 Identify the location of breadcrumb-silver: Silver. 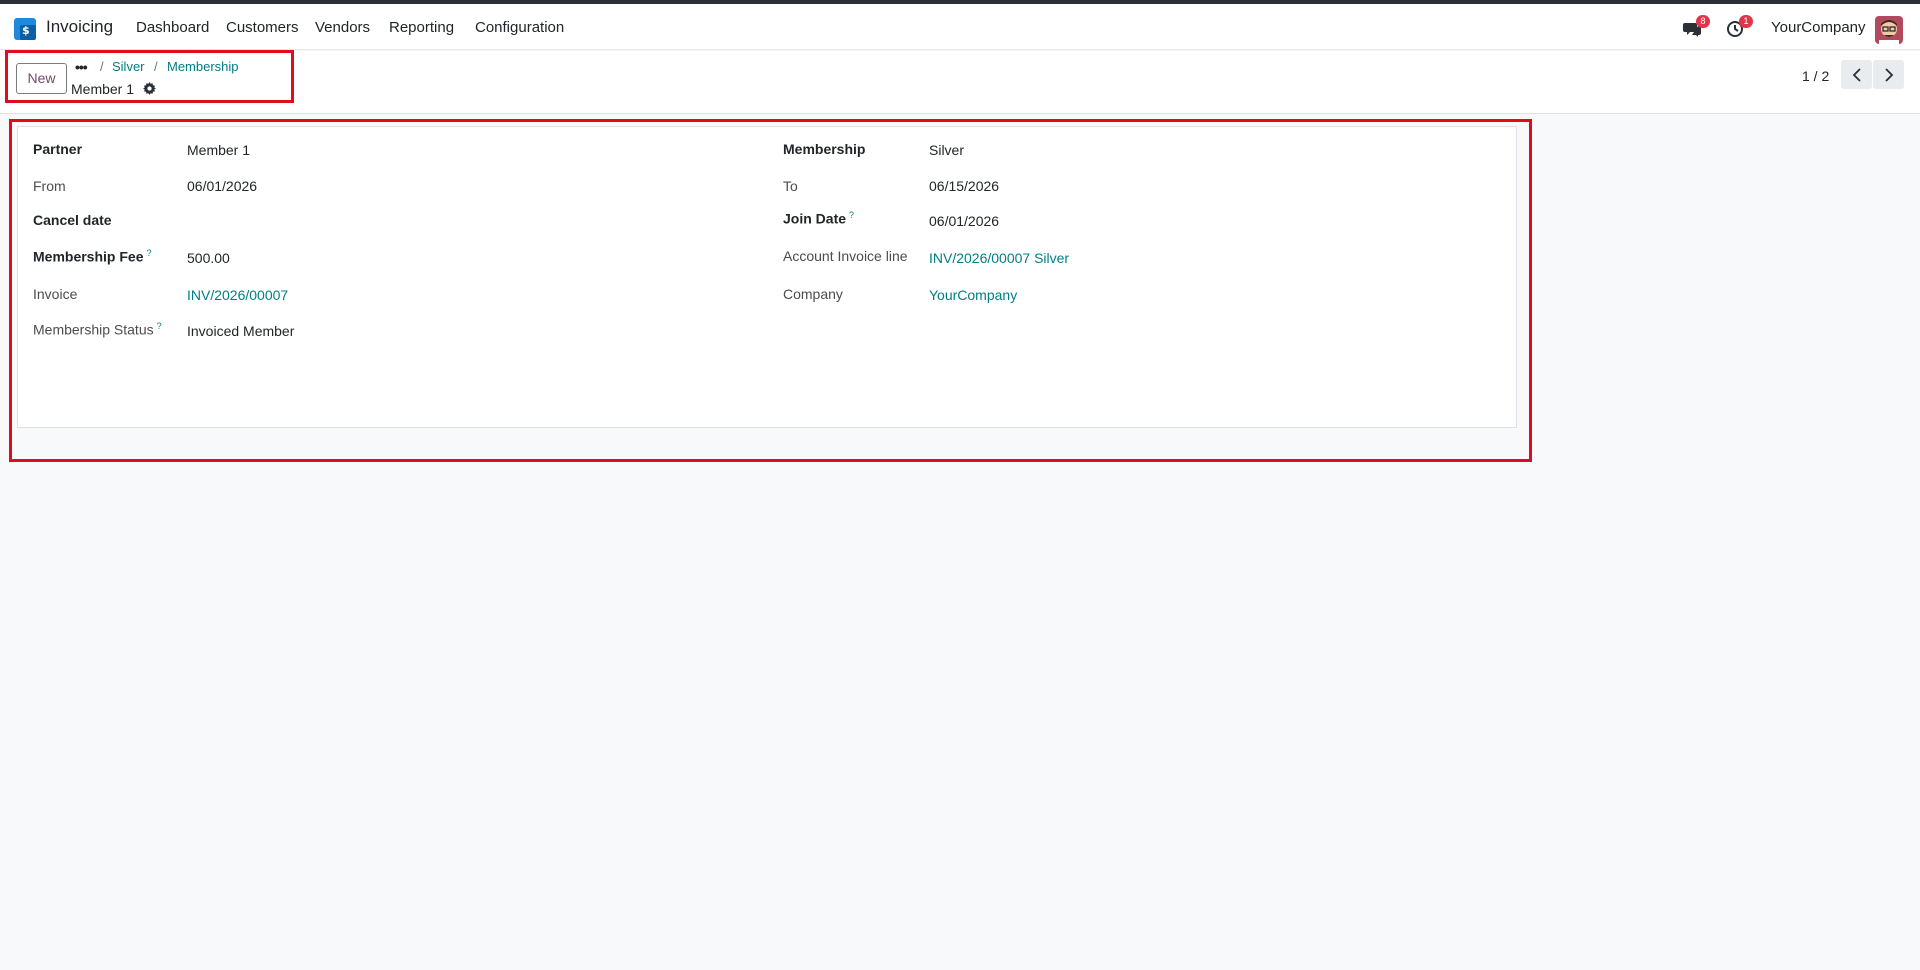
(128, 66).